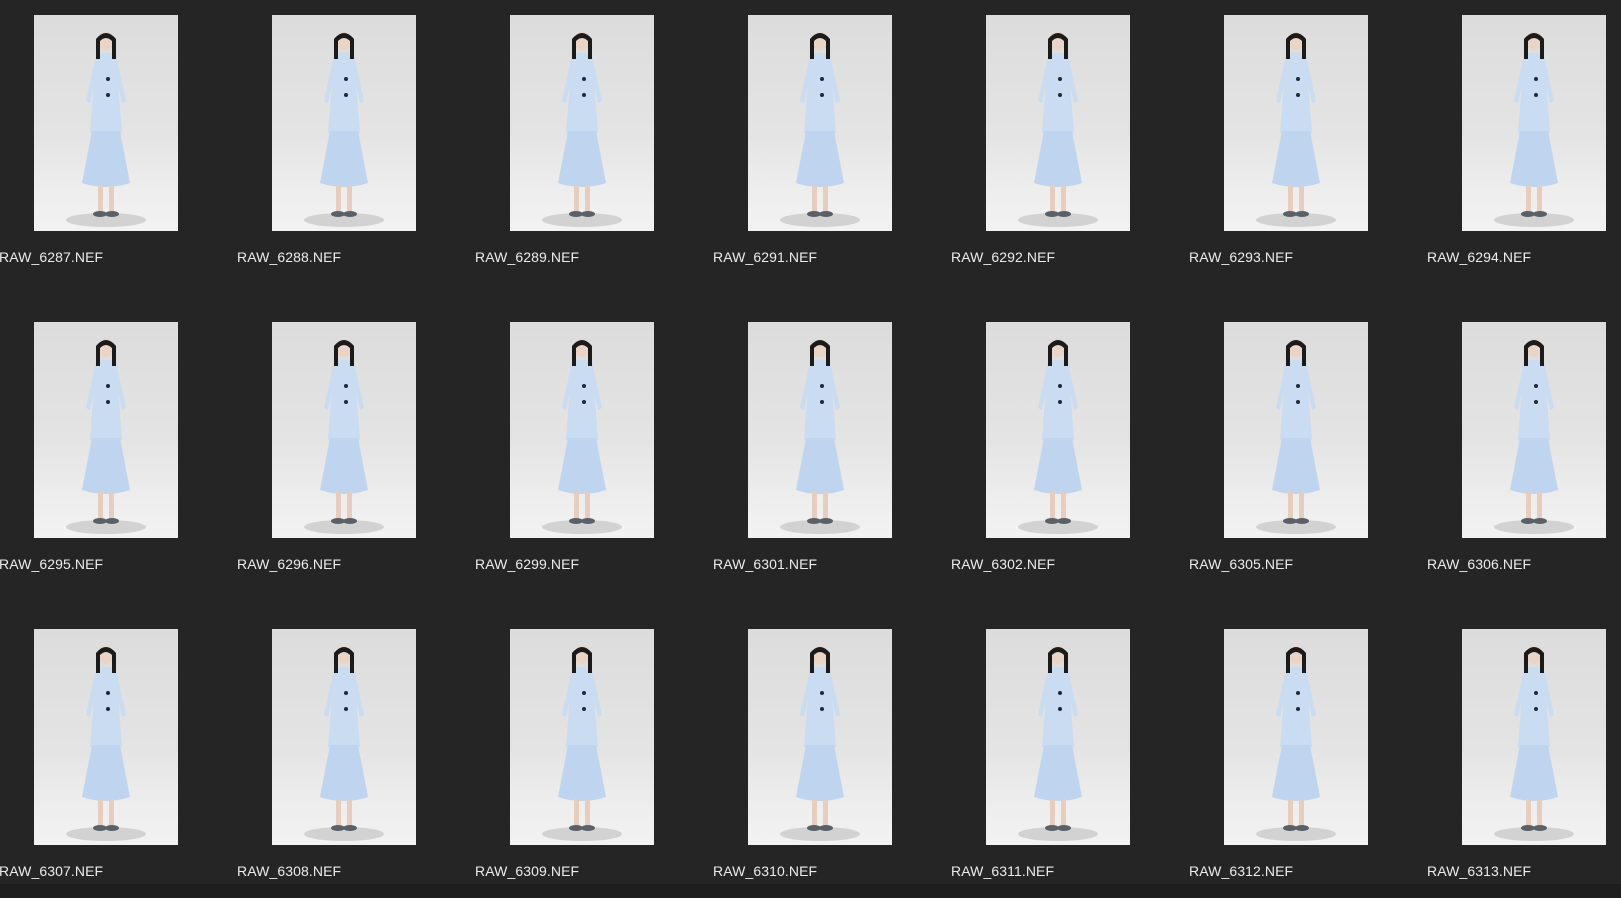  What do you see at coordinates (289, 564) in the screenshot?
I see `photo-filename: RAW_6296.NEF` at bounding box center [289, 564].